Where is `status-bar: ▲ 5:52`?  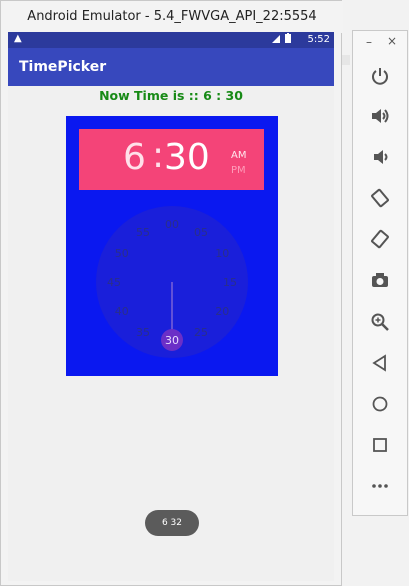 status-bar: ▲ 5:52 is located at coordinates (171, 40).